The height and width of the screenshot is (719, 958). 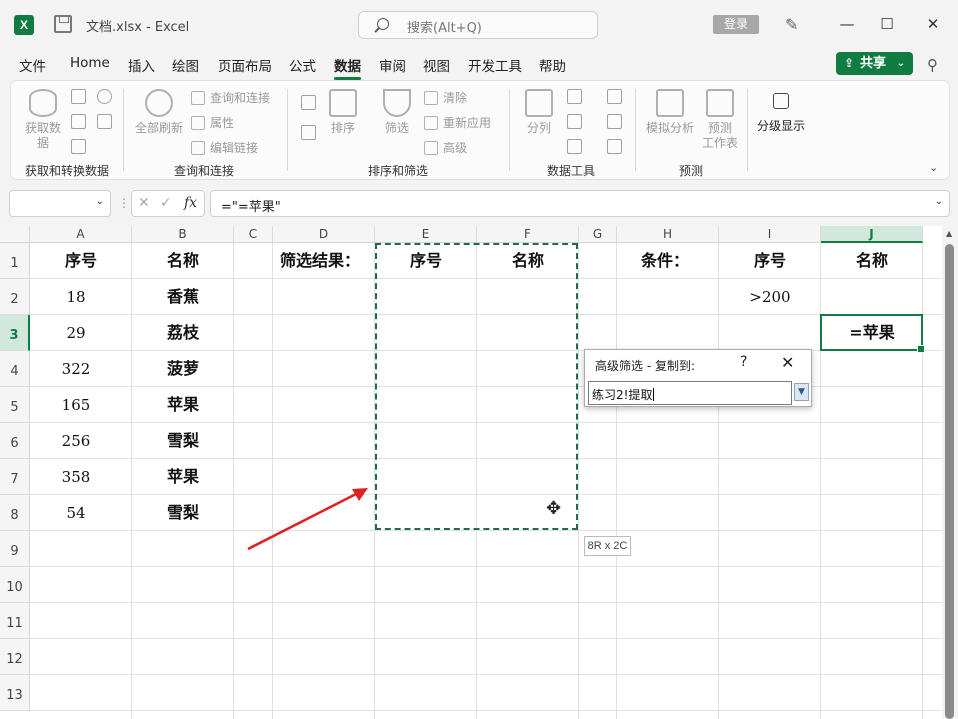 I want to click on collapse-ribbon-icon: ⌄, so click(x=933, y=167).